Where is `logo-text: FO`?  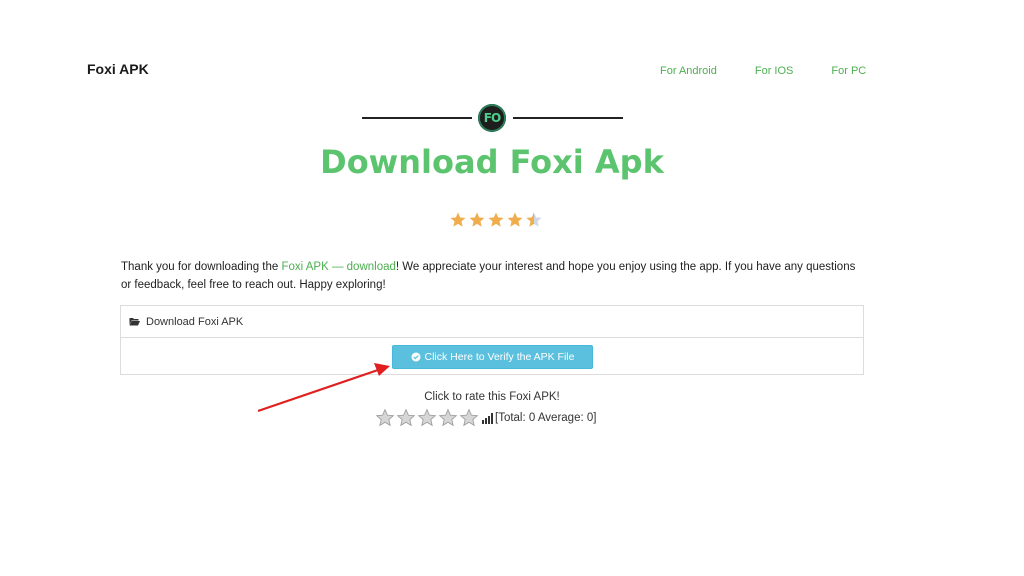
logo-text: FO is located at coordinates (492, 118).